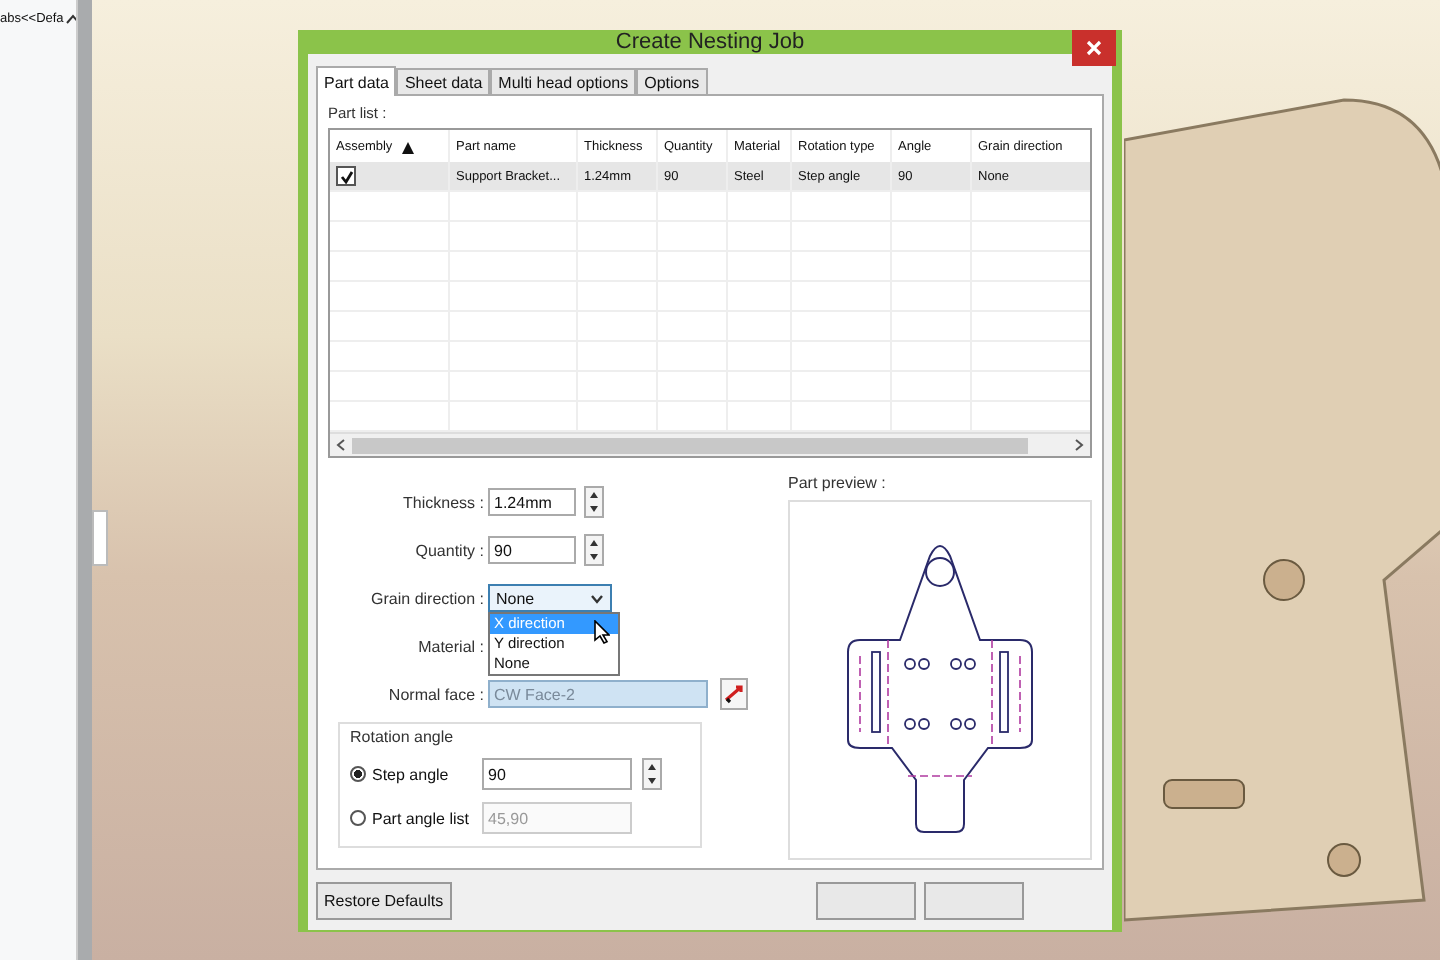 The image size is (1440, 960). Describe the element at coordinates (341, 445) in the screenshot. I see `scroll-left-icon` at that location.